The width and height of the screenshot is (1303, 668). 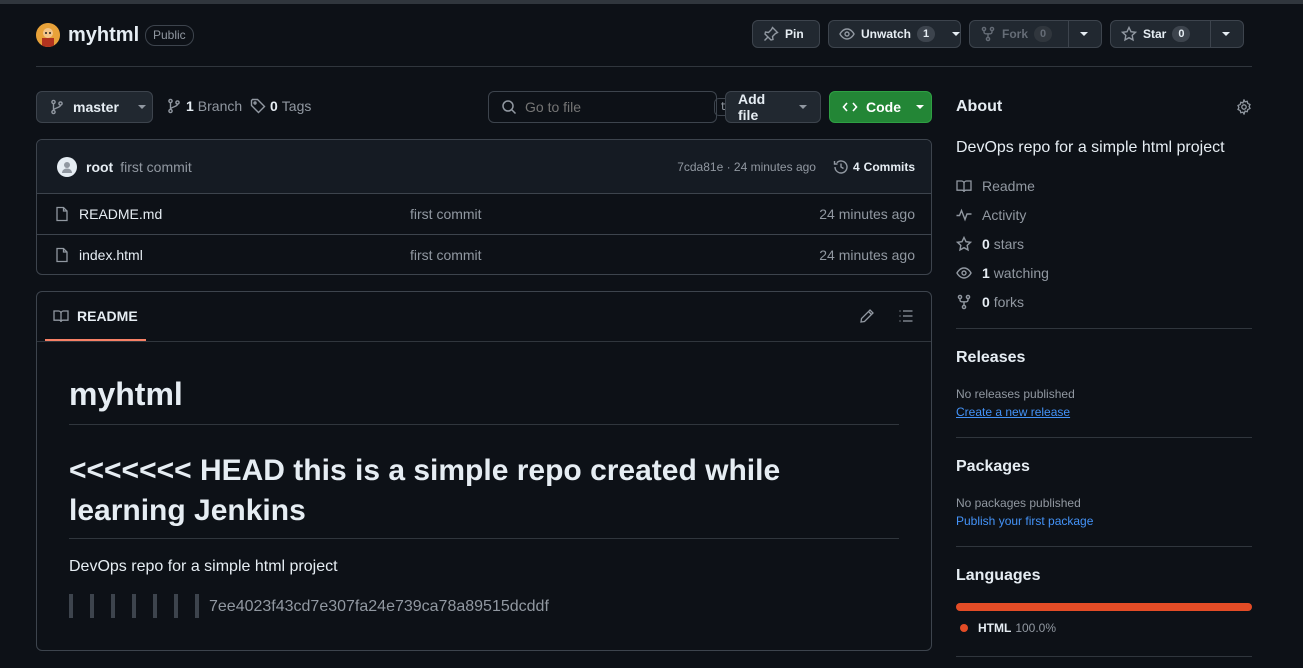 I want to click on fork-dropdown, so click(x=1084, y=34).